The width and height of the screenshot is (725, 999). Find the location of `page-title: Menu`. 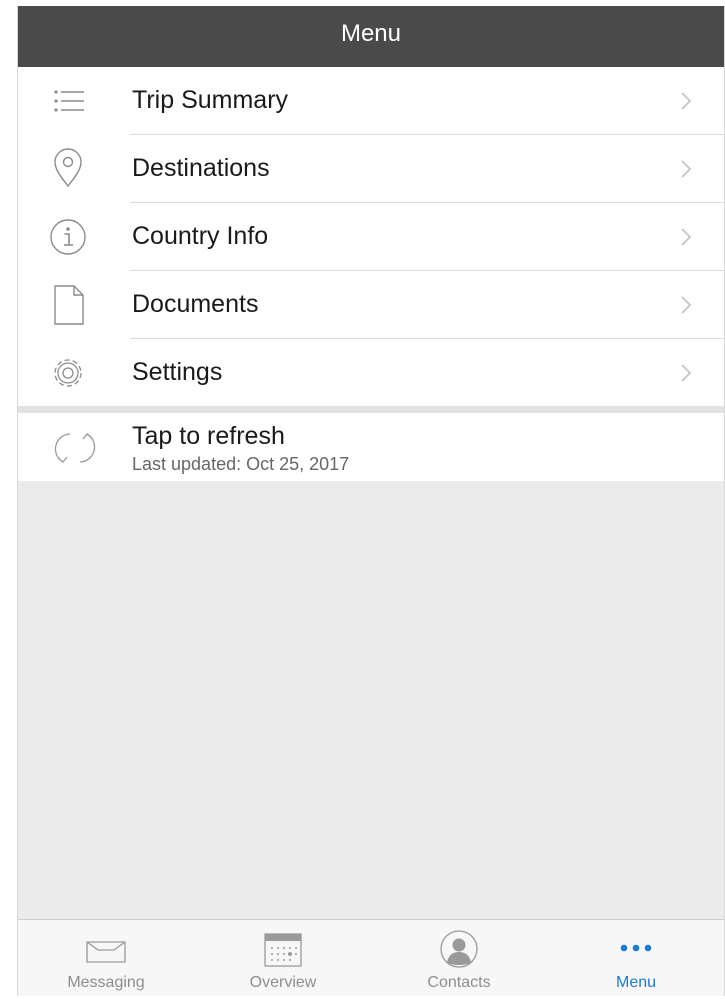

page-title: Menu is located at coordinates (371, 33).